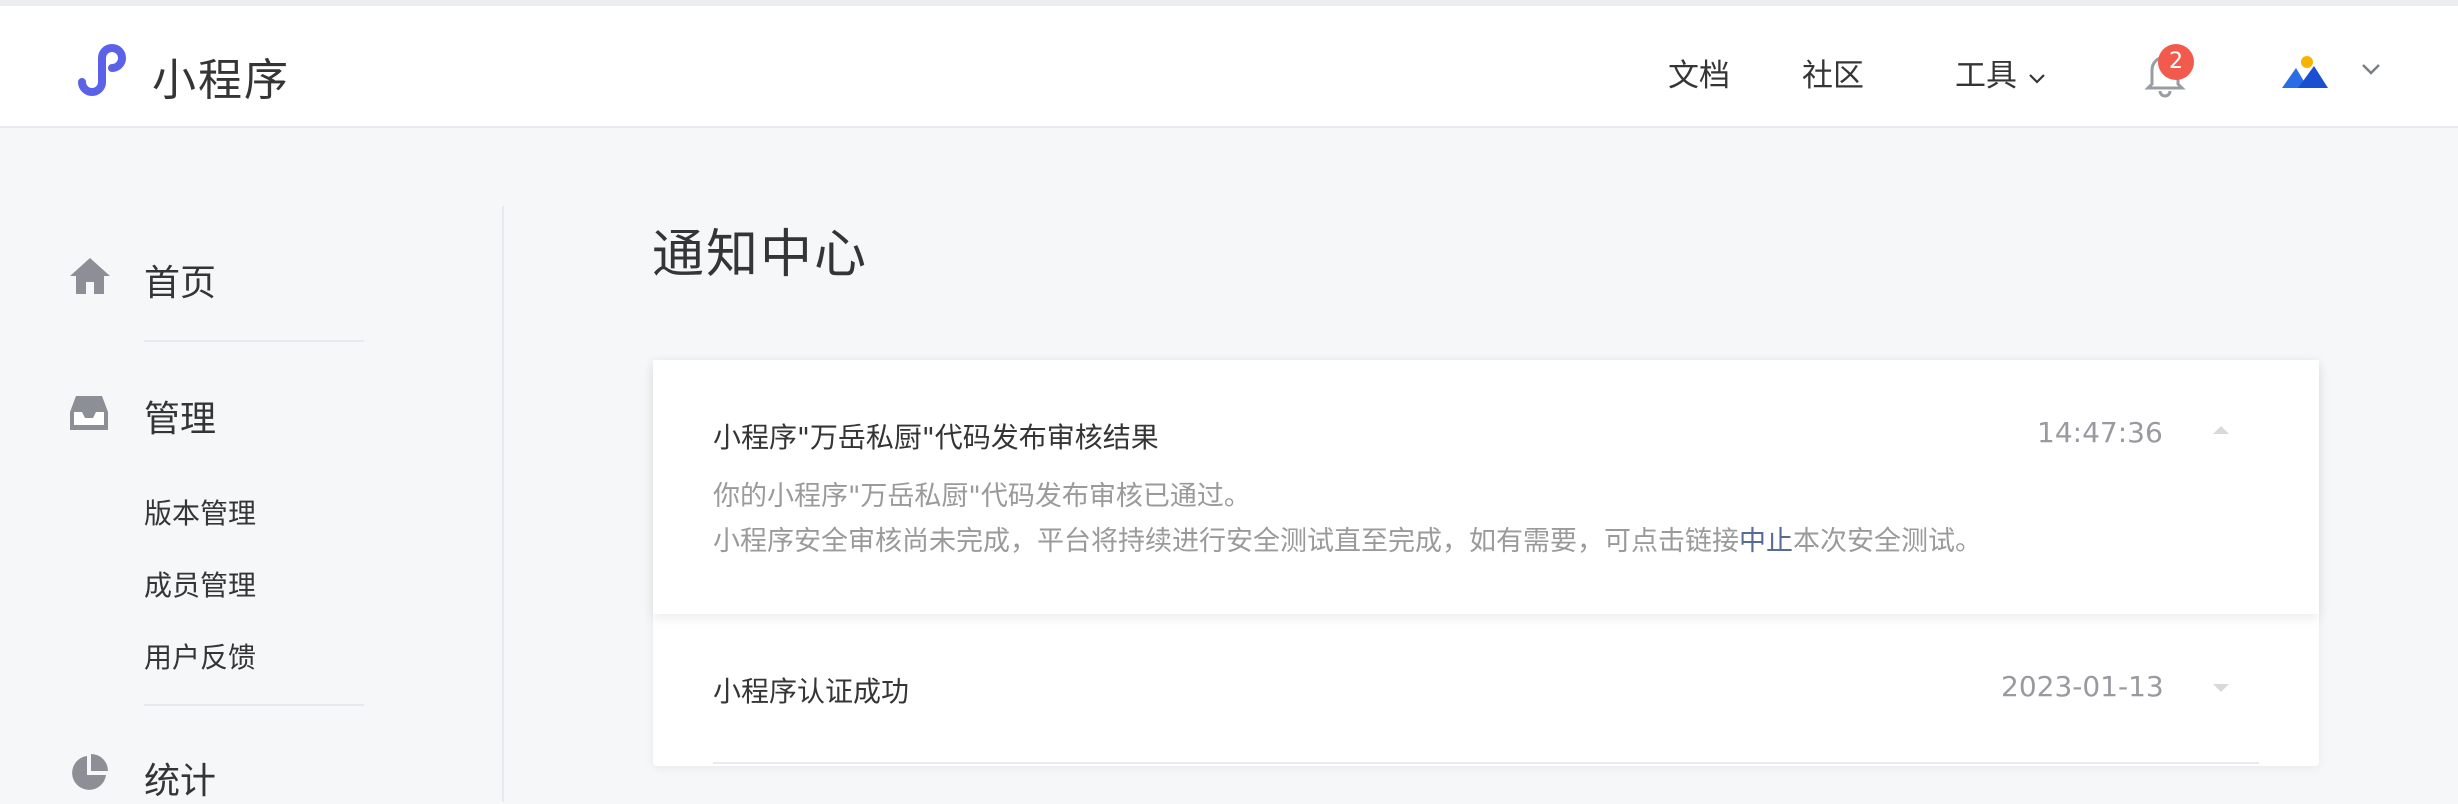  I want to click on sidebar-item-user-feedback: 用户反馈, so click(200, 656).